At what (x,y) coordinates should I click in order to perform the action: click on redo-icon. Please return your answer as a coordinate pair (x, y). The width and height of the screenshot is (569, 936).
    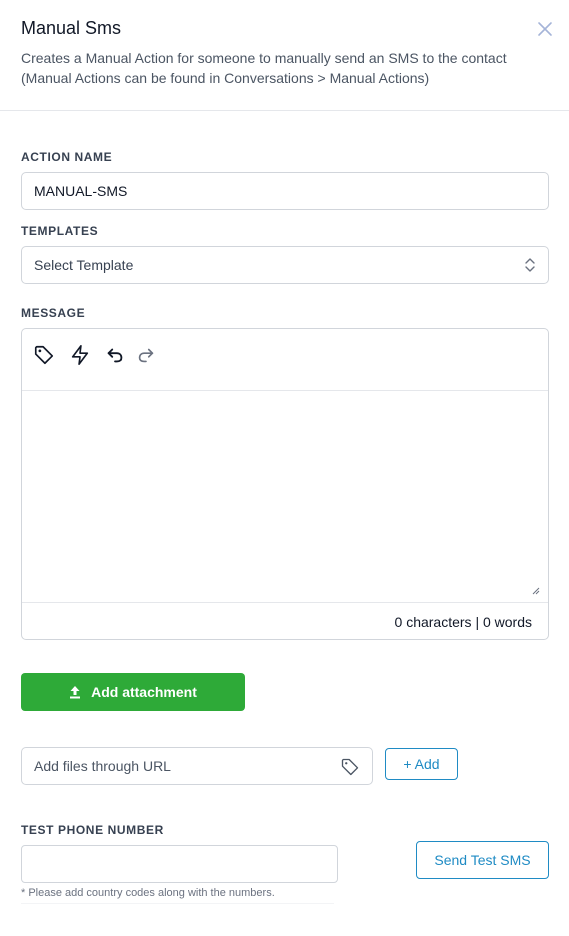
    Looking at the image, I should click on (146, 355).